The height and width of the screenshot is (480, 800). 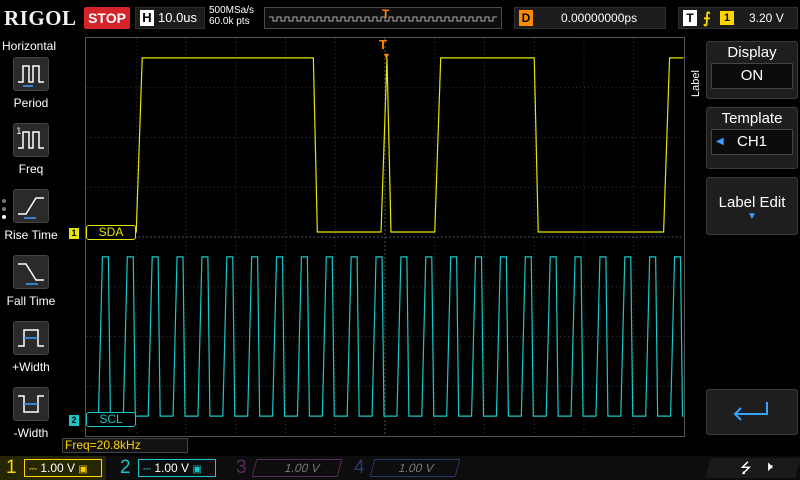 I want to click on display-value: ON, so click(x=752, y=76).